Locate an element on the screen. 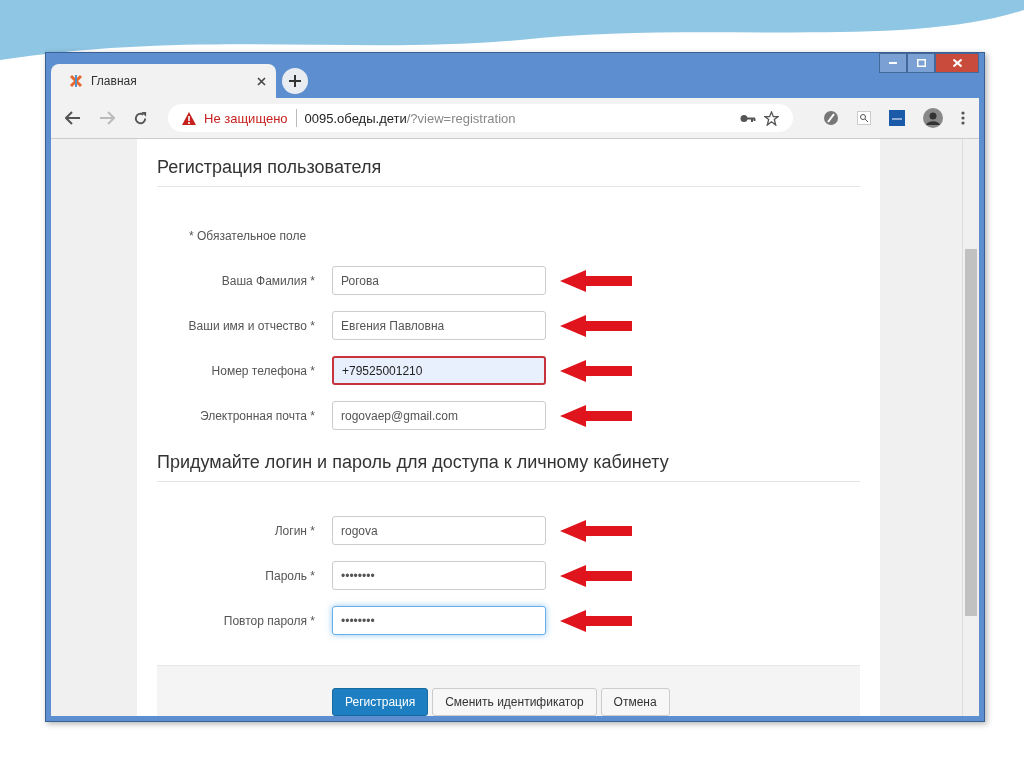 The image size is (1024, 767). scrollbar is located at coordinates (970, 427).